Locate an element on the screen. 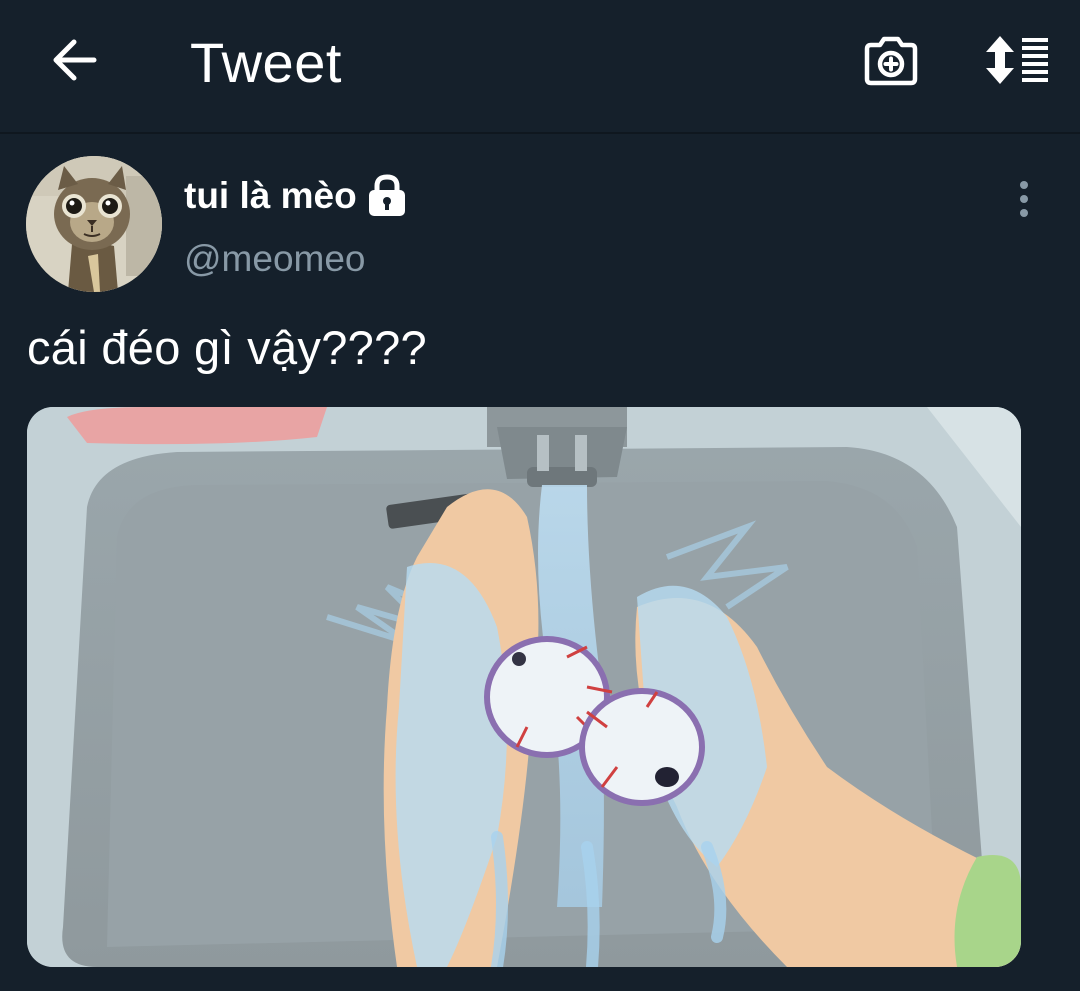 Image resolution: width=1080 pixels, height=991 pixels. add-photo-button is located at coordinates (891, 63).